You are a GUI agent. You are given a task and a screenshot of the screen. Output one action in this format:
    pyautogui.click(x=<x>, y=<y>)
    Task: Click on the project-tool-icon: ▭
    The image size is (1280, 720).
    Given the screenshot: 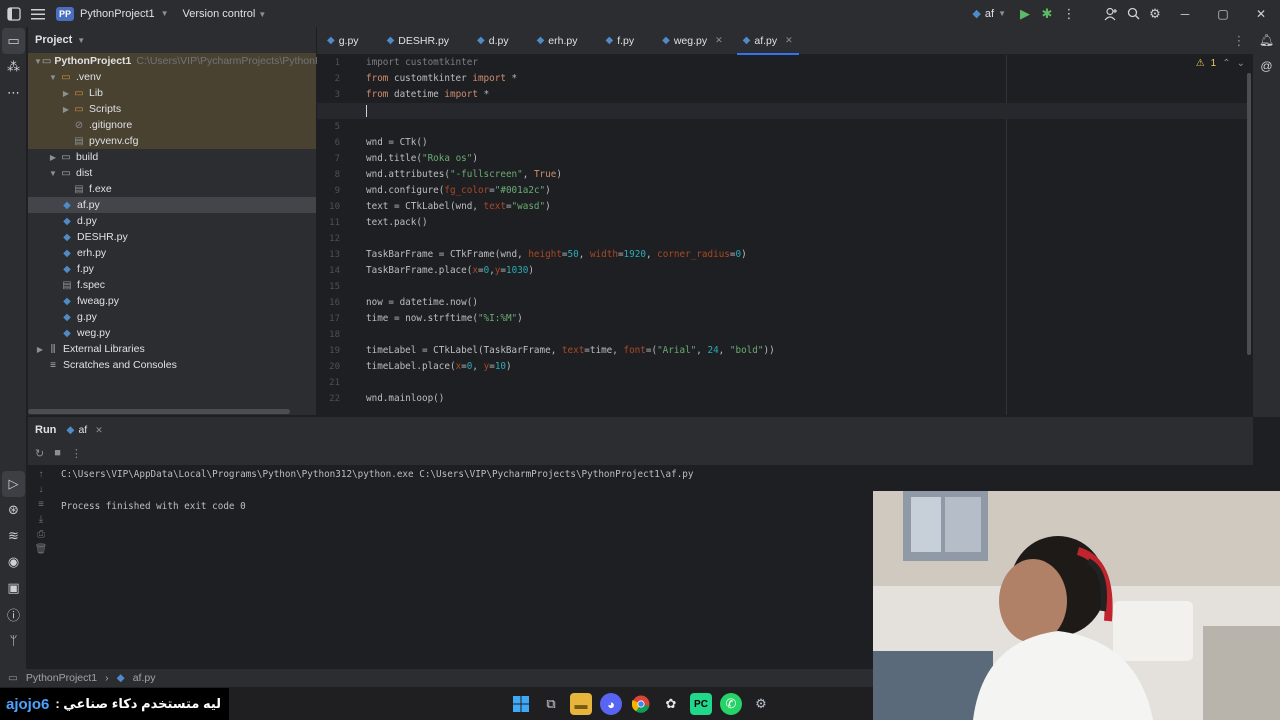 What is the action you would take?
    pyautogui.click(x=13, y=41)
    